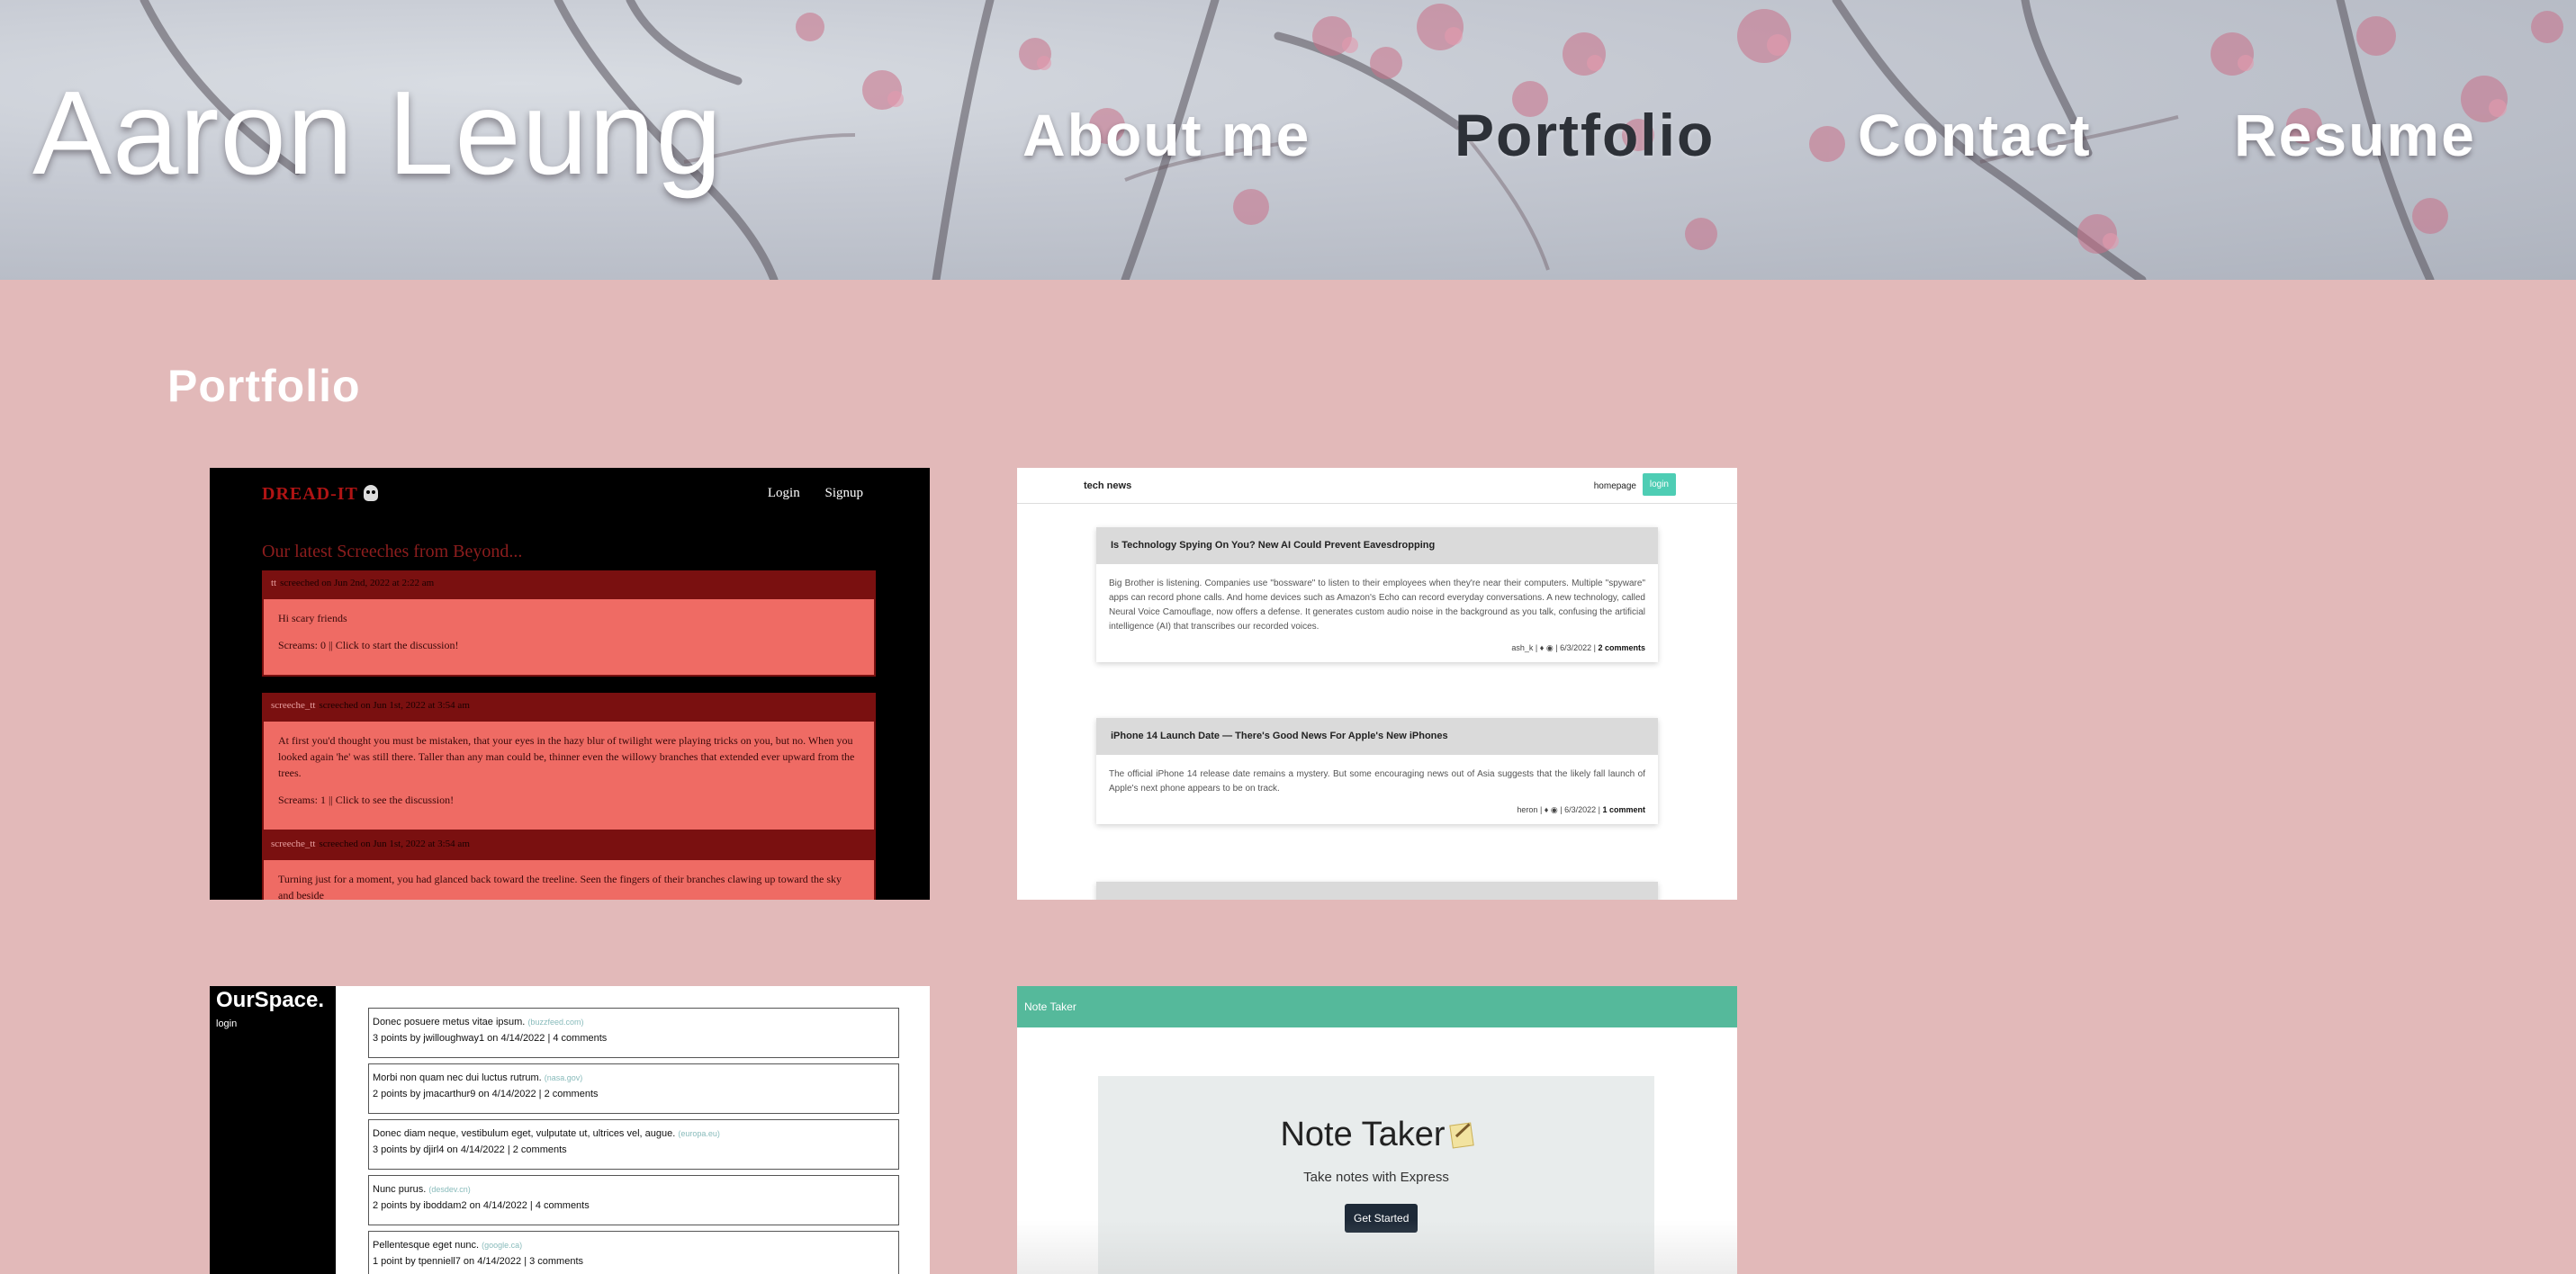 The width and height of the screenshot is (2576, 1274). I want to click on notetaker-subtitle: Take notes with Express, so click(1376, 1177).